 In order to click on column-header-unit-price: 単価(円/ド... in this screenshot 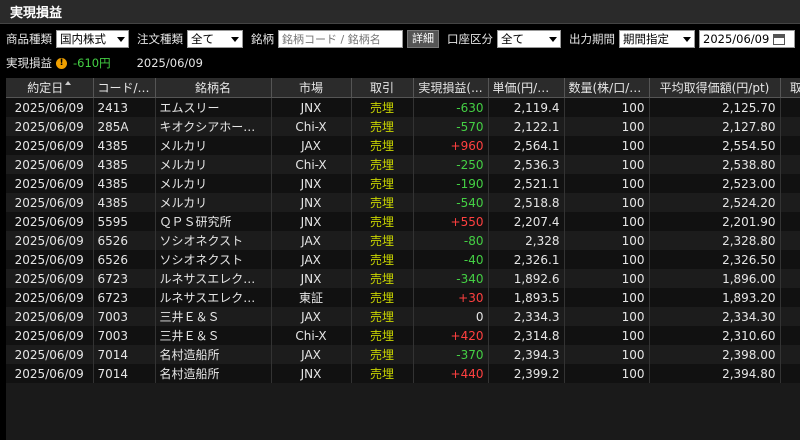, I will do `click(526, 88)`.